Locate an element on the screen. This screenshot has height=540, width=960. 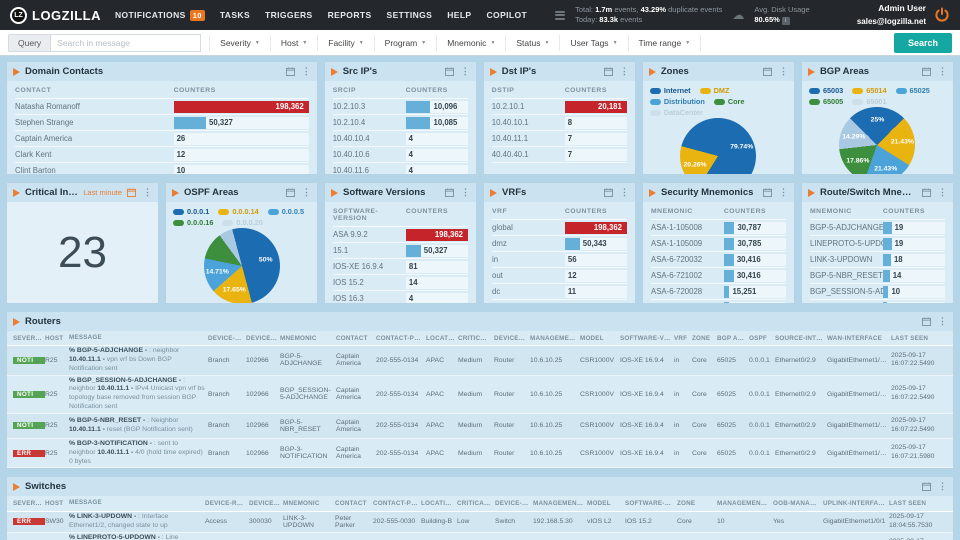
legend-item: Internet is located at coordinates (670, 90).